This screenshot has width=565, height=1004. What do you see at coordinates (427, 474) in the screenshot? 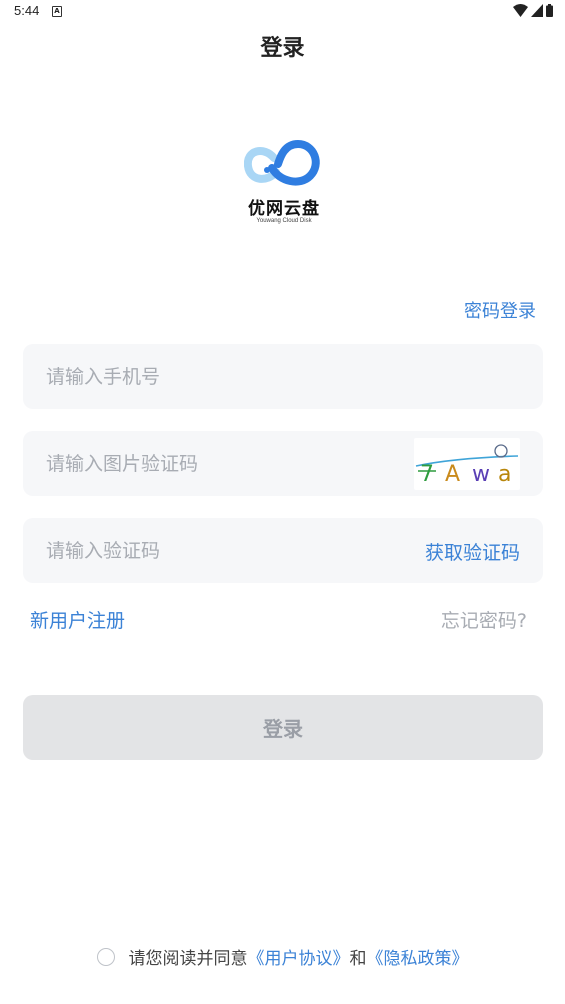
I see `captcha-char: 7` at bounding box center [427, 474].